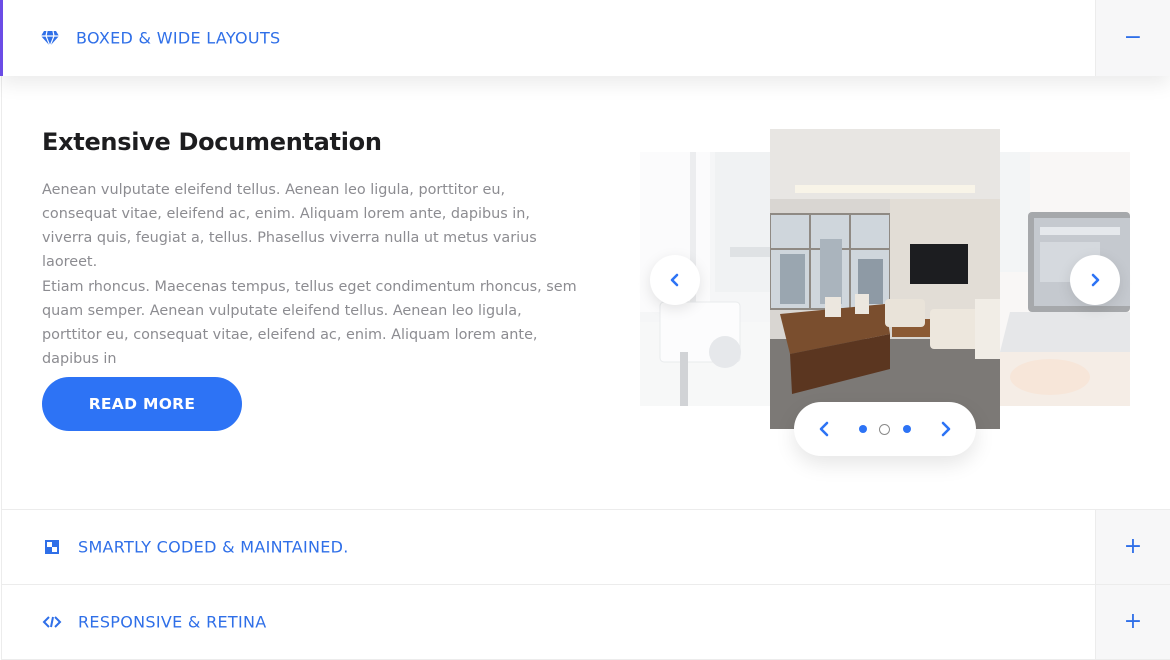  Describe the element at coordinates (52, 622) in the screenshot. I see `code-arrows-icon` at that location.